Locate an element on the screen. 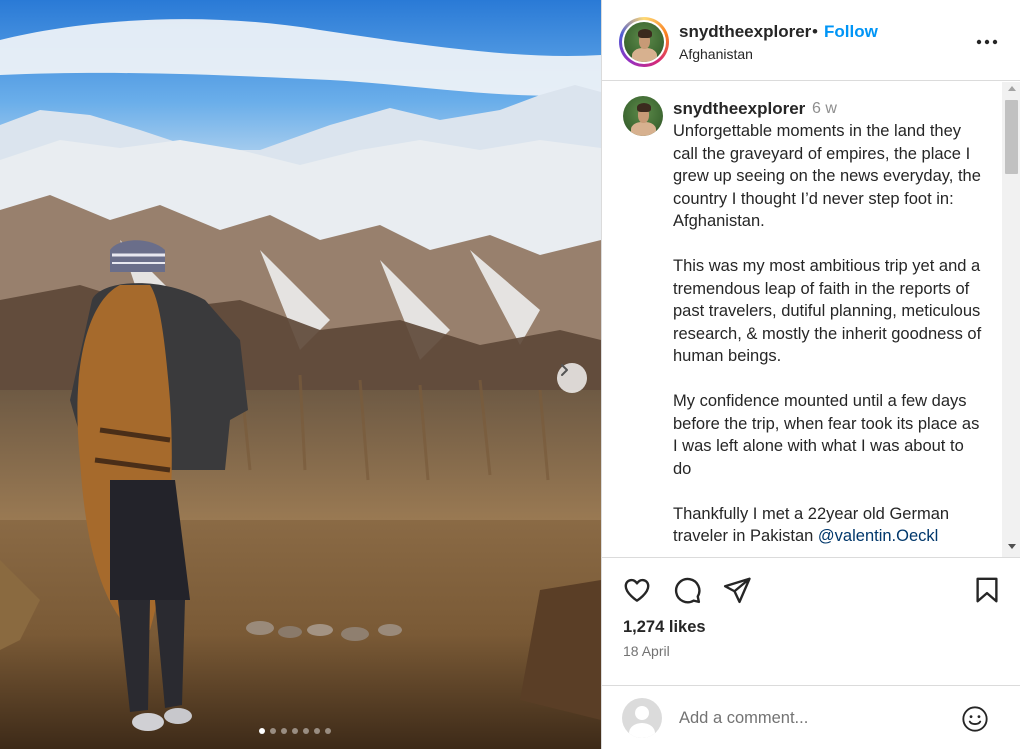 The image size is (1020, 749). likes-count: 1,274 likes is located at coordinates (664, 627).